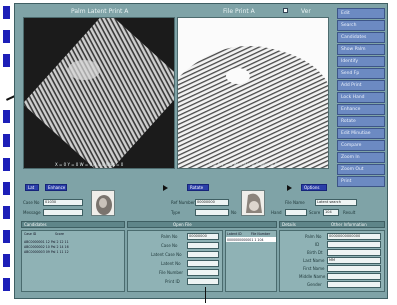 The height and width of the screenshot is (305, 397). What do you see at coordinates (203, 272) in the screenshot?
I see `file-number-field` at bounding box center [203, 272].